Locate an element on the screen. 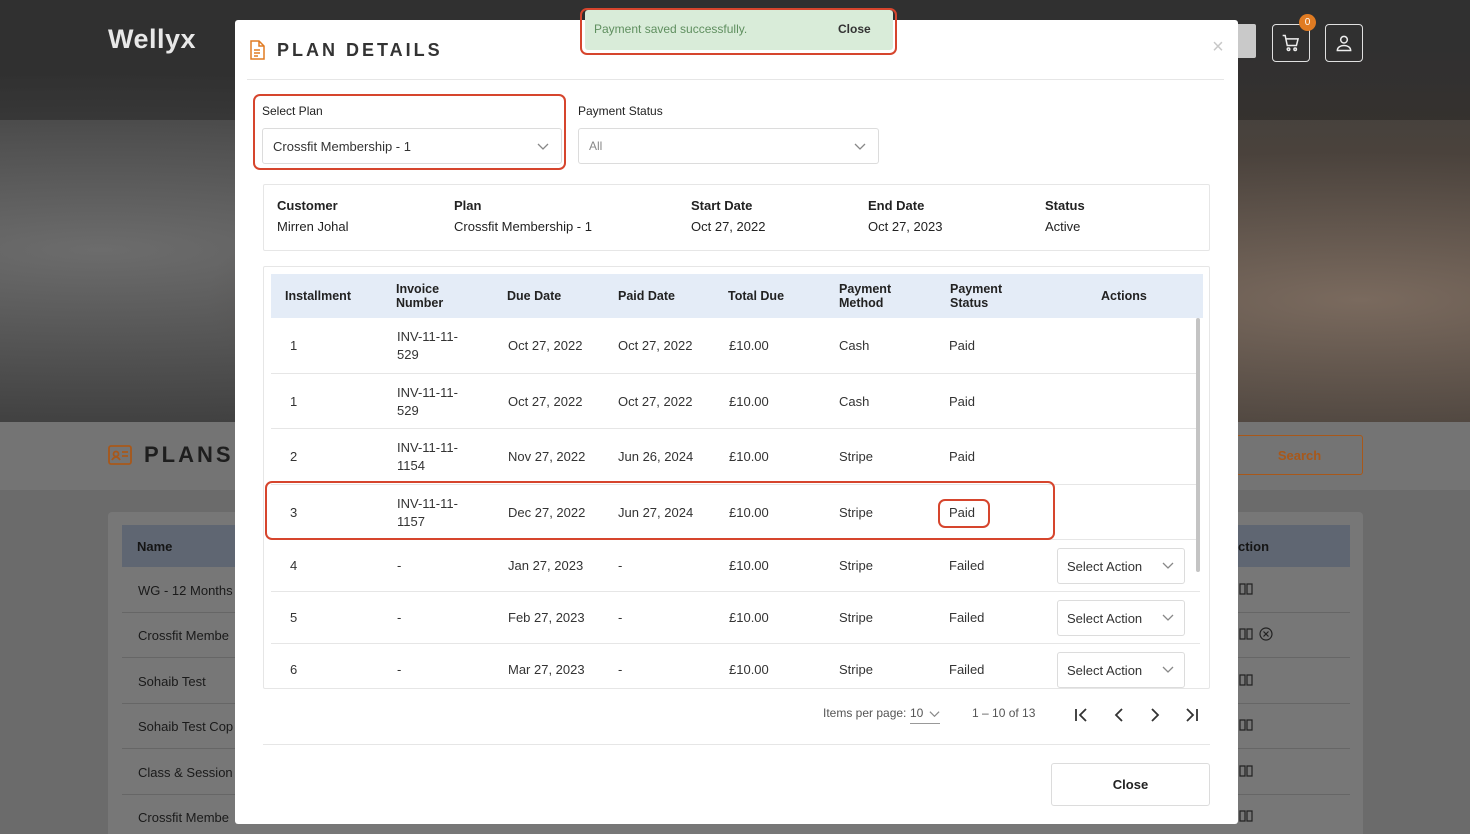 This screenshot has height=834, width=1470. cancel-circle-icon is located at coordinates (1266, 634).